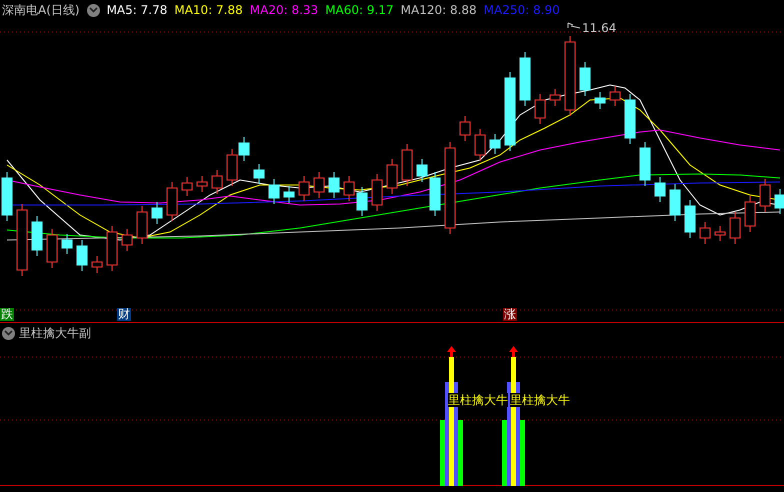  Describe the element at coordinates (284, 10) in the screenshot. I see `moving-average-value: MA20: 8.33` at that location.